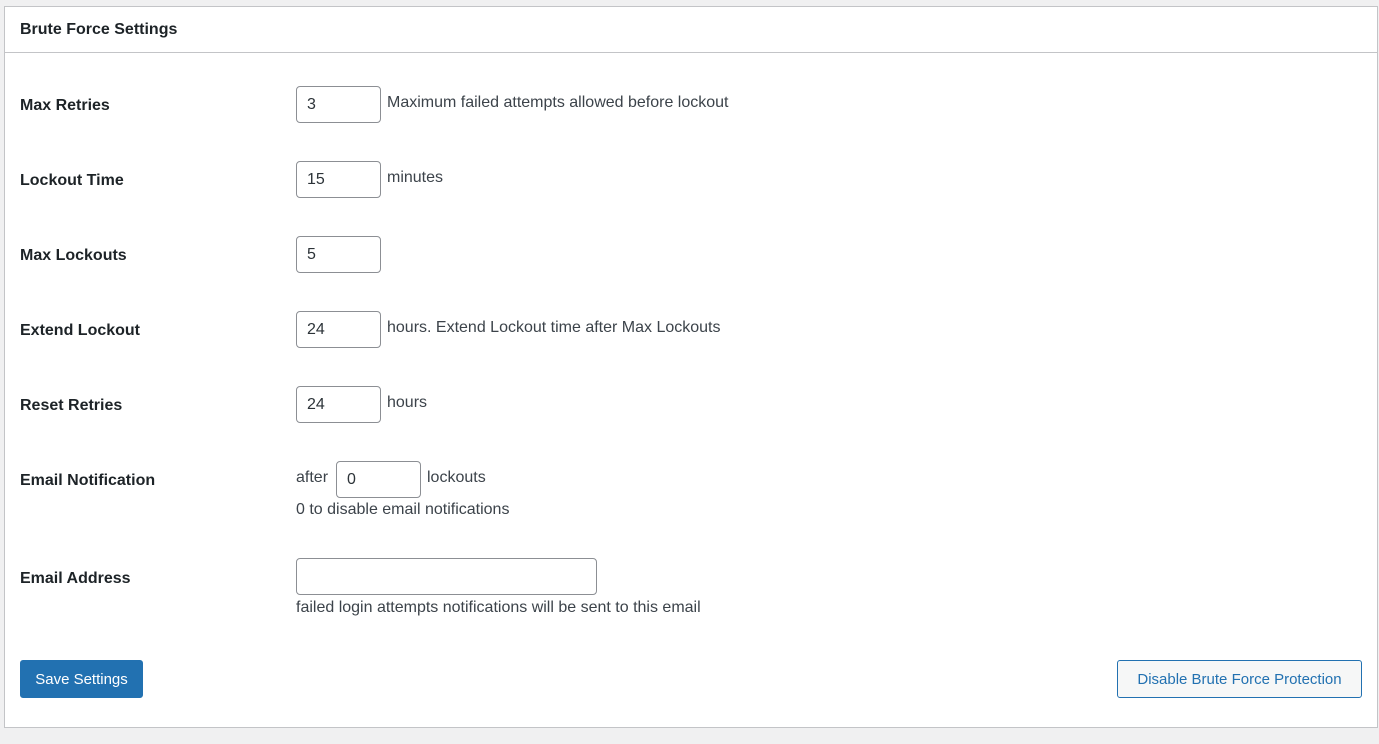  Describe the element at coordinates (65, 105) in the screenshot. I see `max-retries-label: Max Retries` at that location.